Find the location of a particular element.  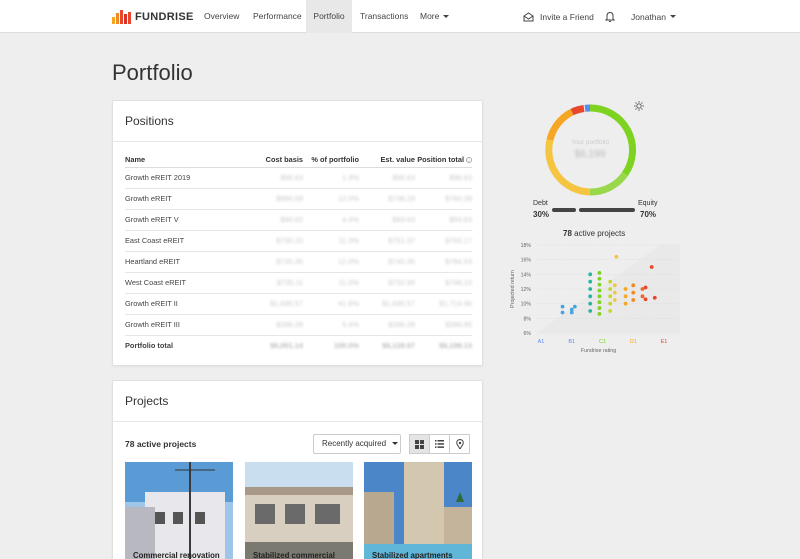

position-percent: 11.0% is located at coordinates (331, 283).